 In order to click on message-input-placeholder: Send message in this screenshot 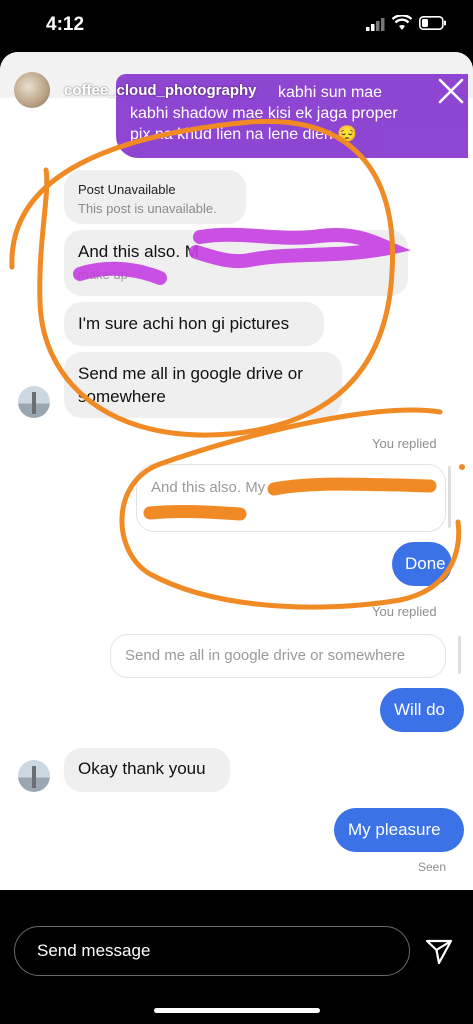, I will do `click(94, 950)`.